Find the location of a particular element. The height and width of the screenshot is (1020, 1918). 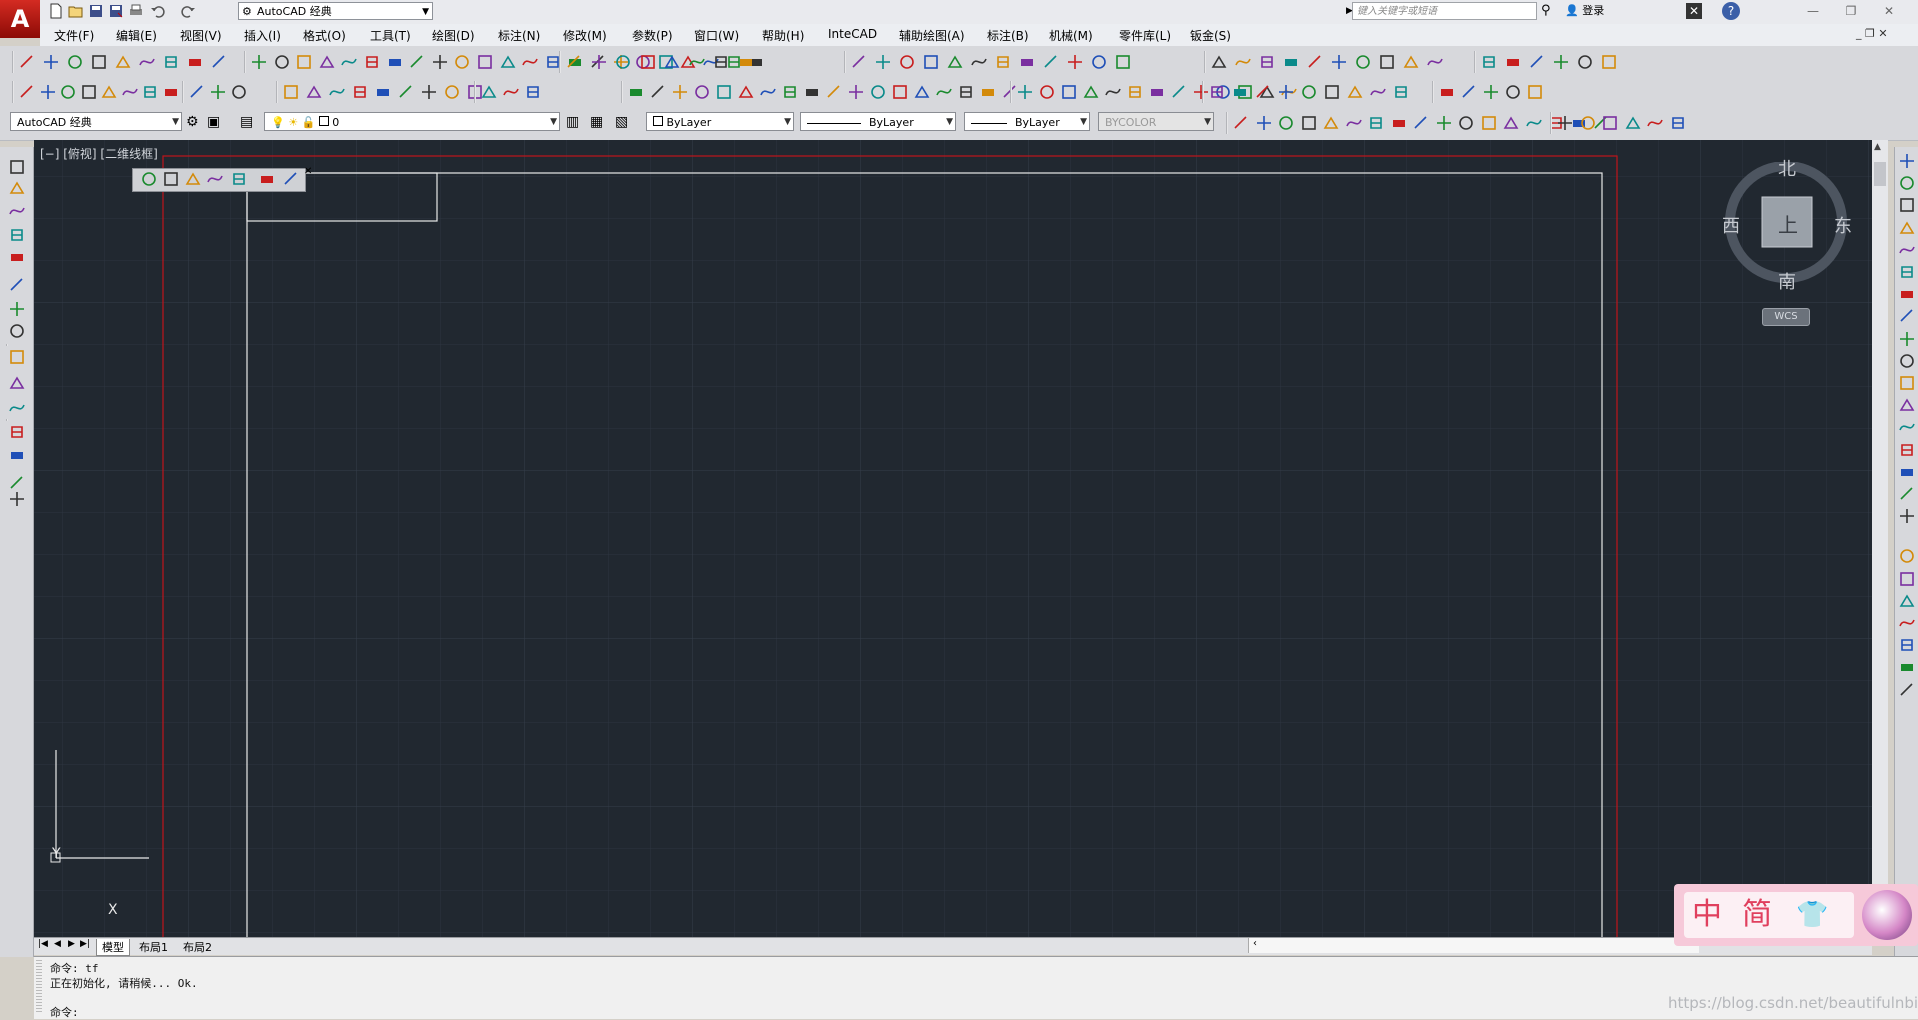

redo-icon is located at coordinates (189, 11).